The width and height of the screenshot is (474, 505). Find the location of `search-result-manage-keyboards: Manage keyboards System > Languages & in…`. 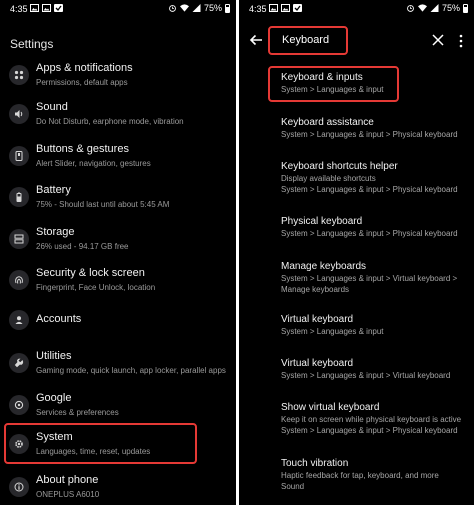

search-result-manage-keyboards: Manage keyboards System > Languages & in… is located at coordinates (375, 278).